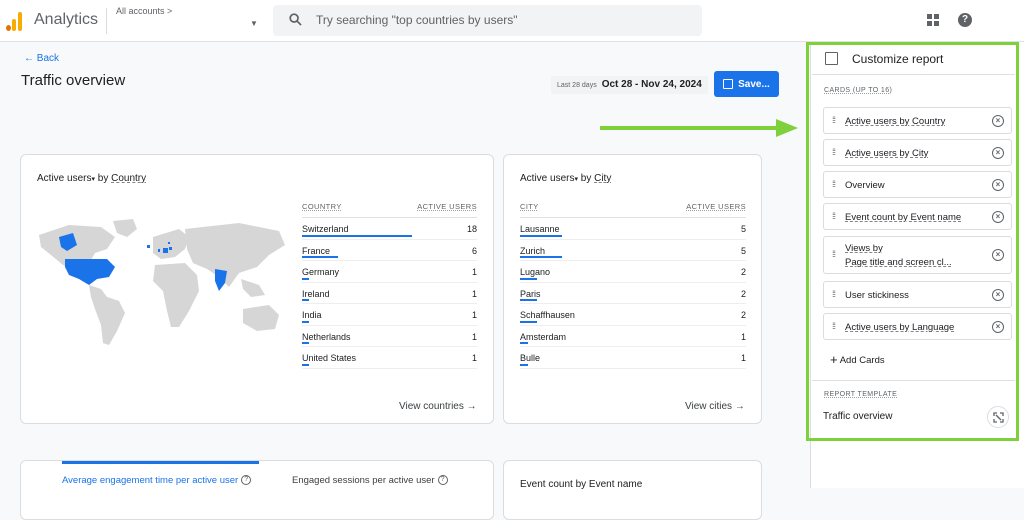 The width and height of the screenshot is (1024, 520). What do you see at coordinates (602, 178) in the screenshot?
I see `dimension-selector: City` at bounding box center [602, 178].